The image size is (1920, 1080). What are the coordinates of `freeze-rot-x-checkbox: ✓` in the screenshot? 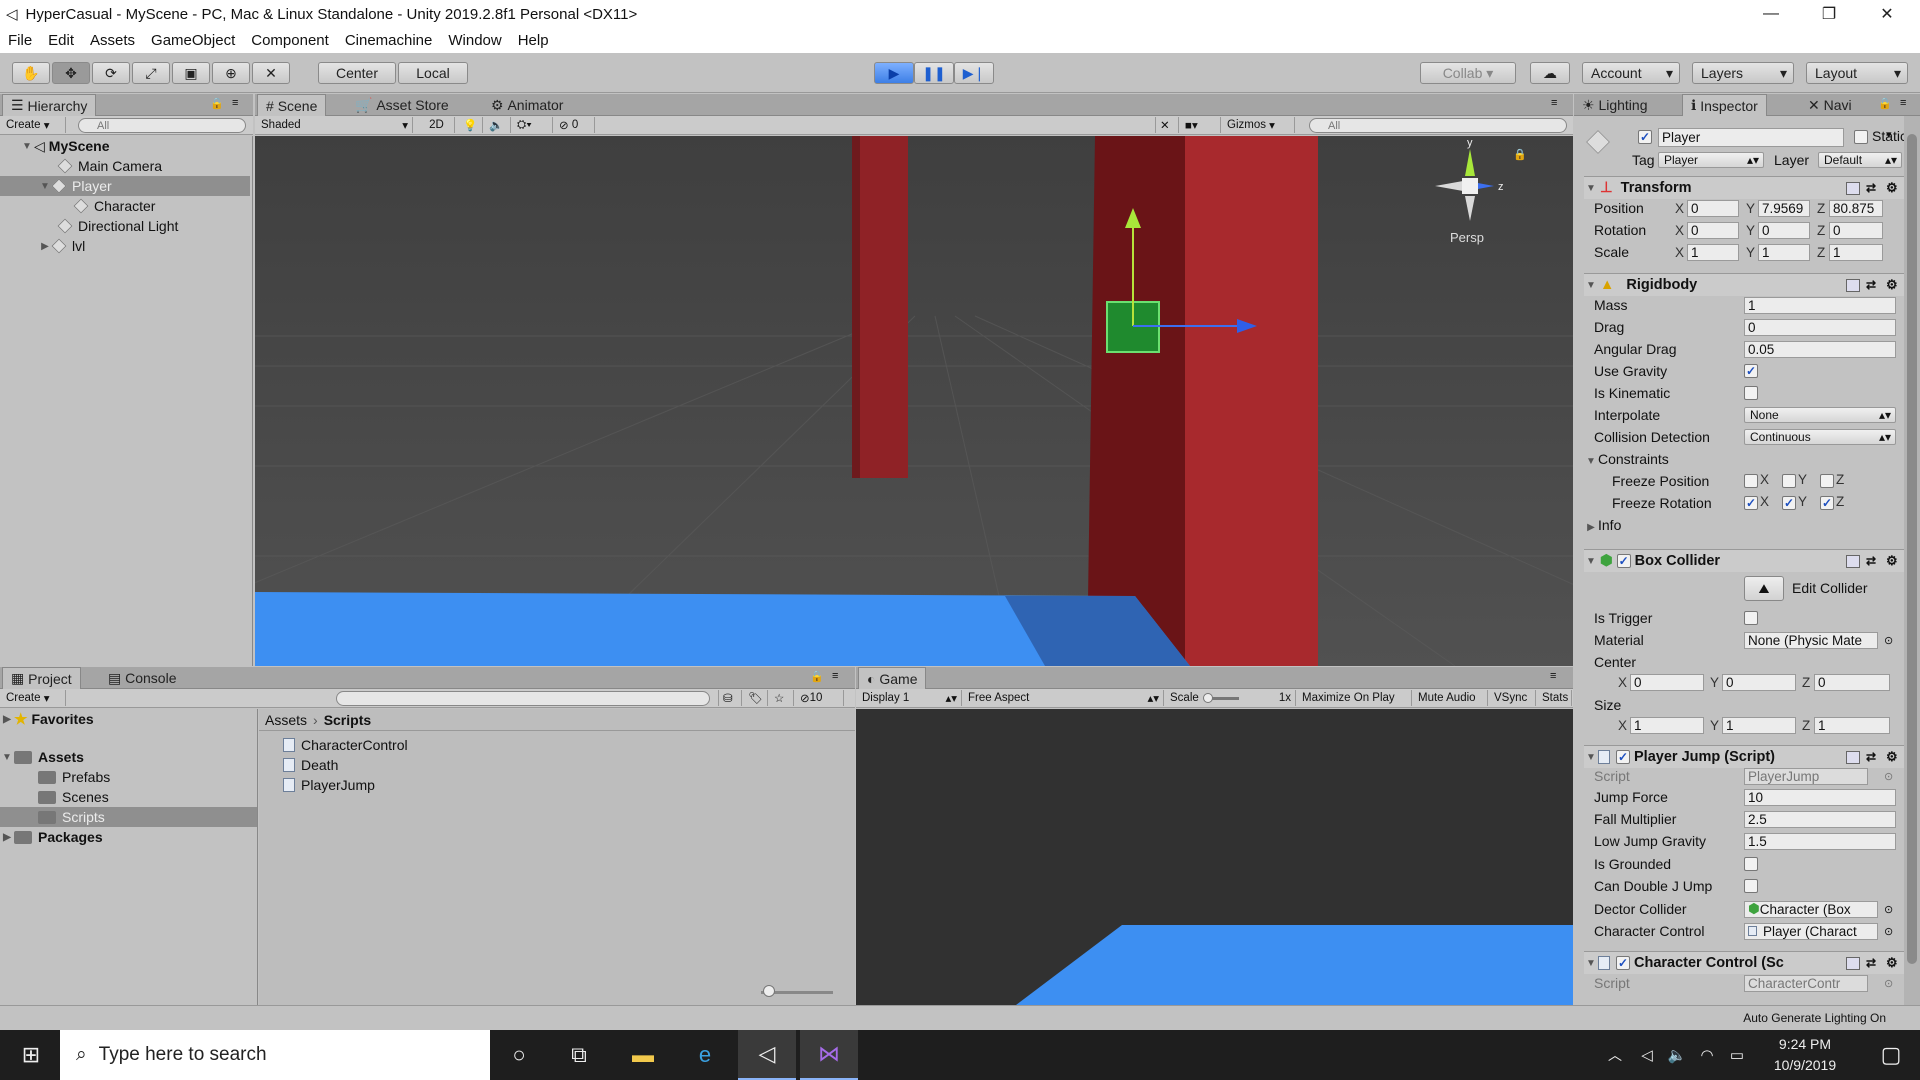 It's located at (1751, 503).